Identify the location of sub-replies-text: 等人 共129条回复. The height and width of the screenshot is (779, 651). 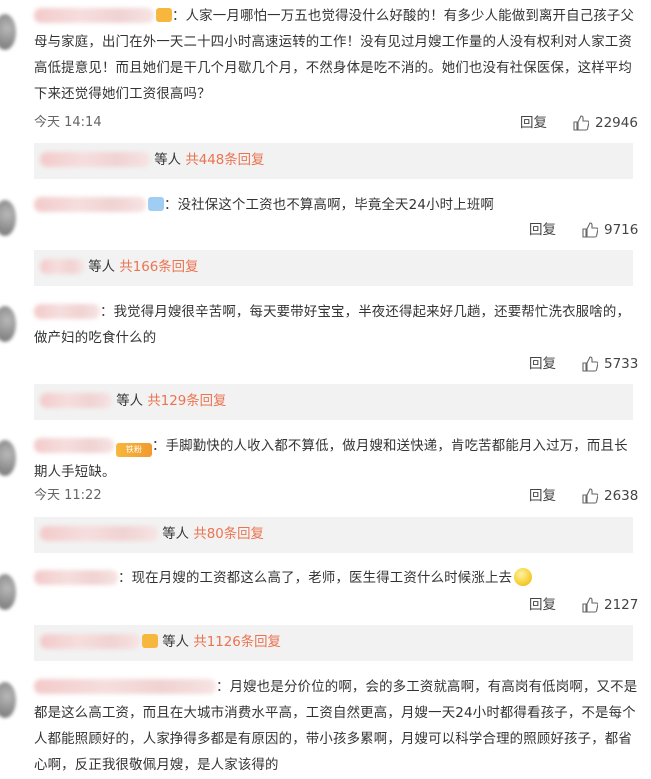
(133, 402).